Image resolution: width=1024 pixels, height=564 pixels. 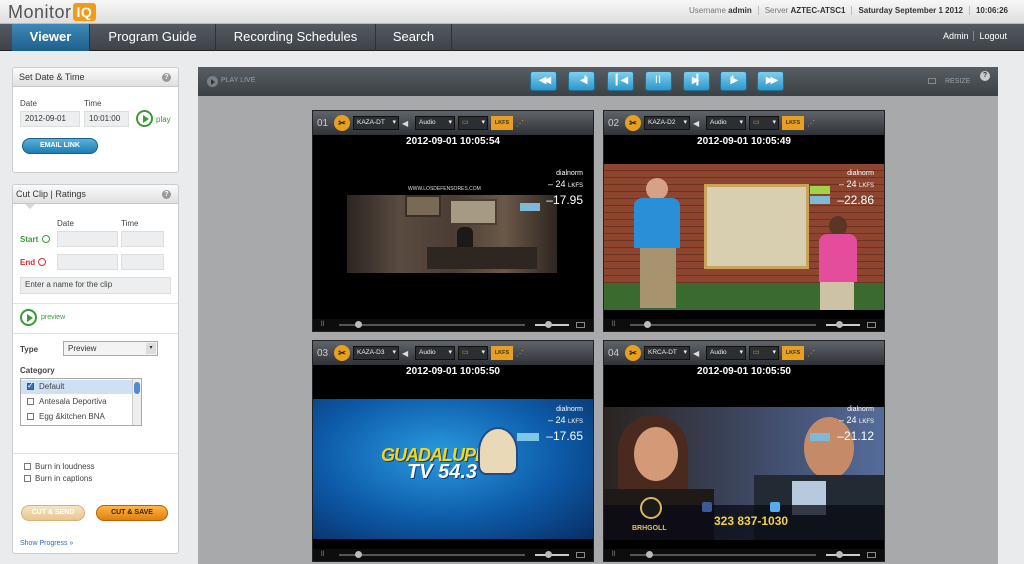 What do you see at coordinates (144, 118) in the screenshot?
I see `play-icon` at bounding box center [144, 118].